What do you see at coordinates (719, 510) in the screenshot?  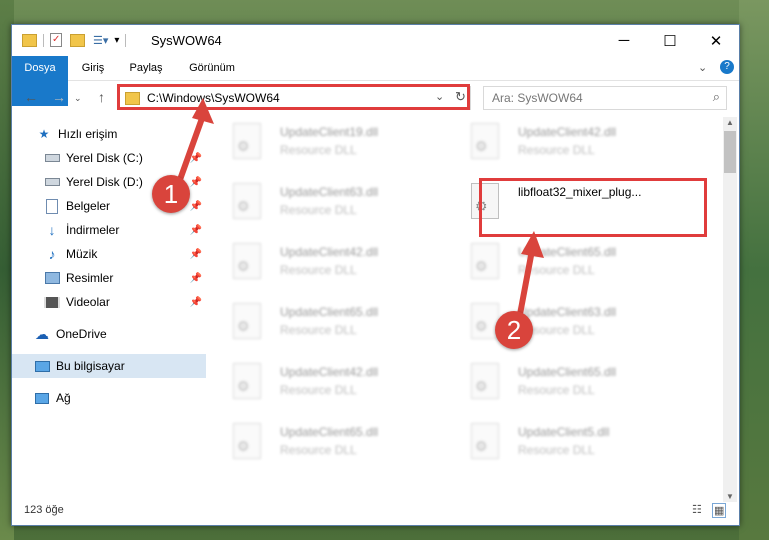 I see `large-icons-view-icon: ▦` at bounding box center [719, 510].